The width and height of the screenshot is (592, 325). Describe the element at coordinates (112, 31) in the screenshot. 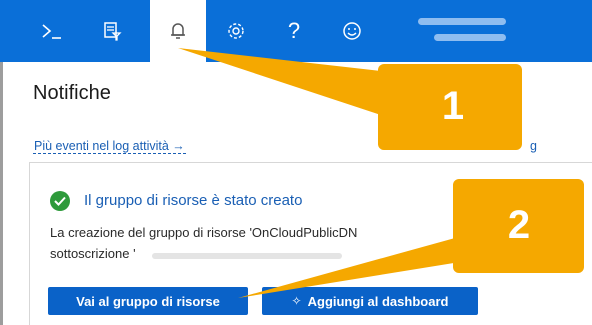

I see `directory-filter-icon` at that location.